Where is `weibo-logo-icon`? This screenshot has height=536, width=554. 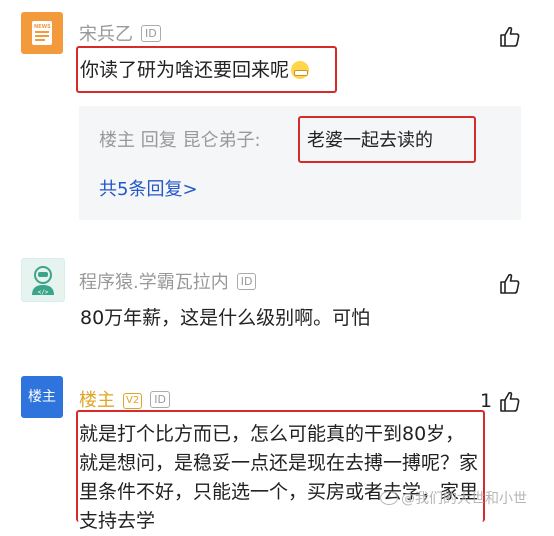 weibo-logo-icon is located at coordinates (389, 498).